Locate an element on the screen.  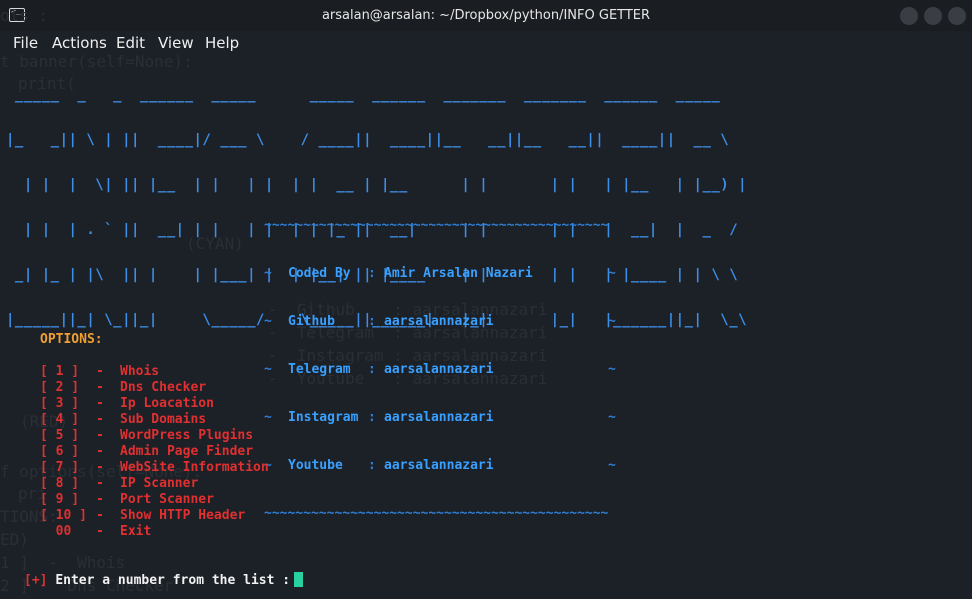
info-row: ~ Instagram: aarsalannazari ~ is located at coordinates (440, 417).